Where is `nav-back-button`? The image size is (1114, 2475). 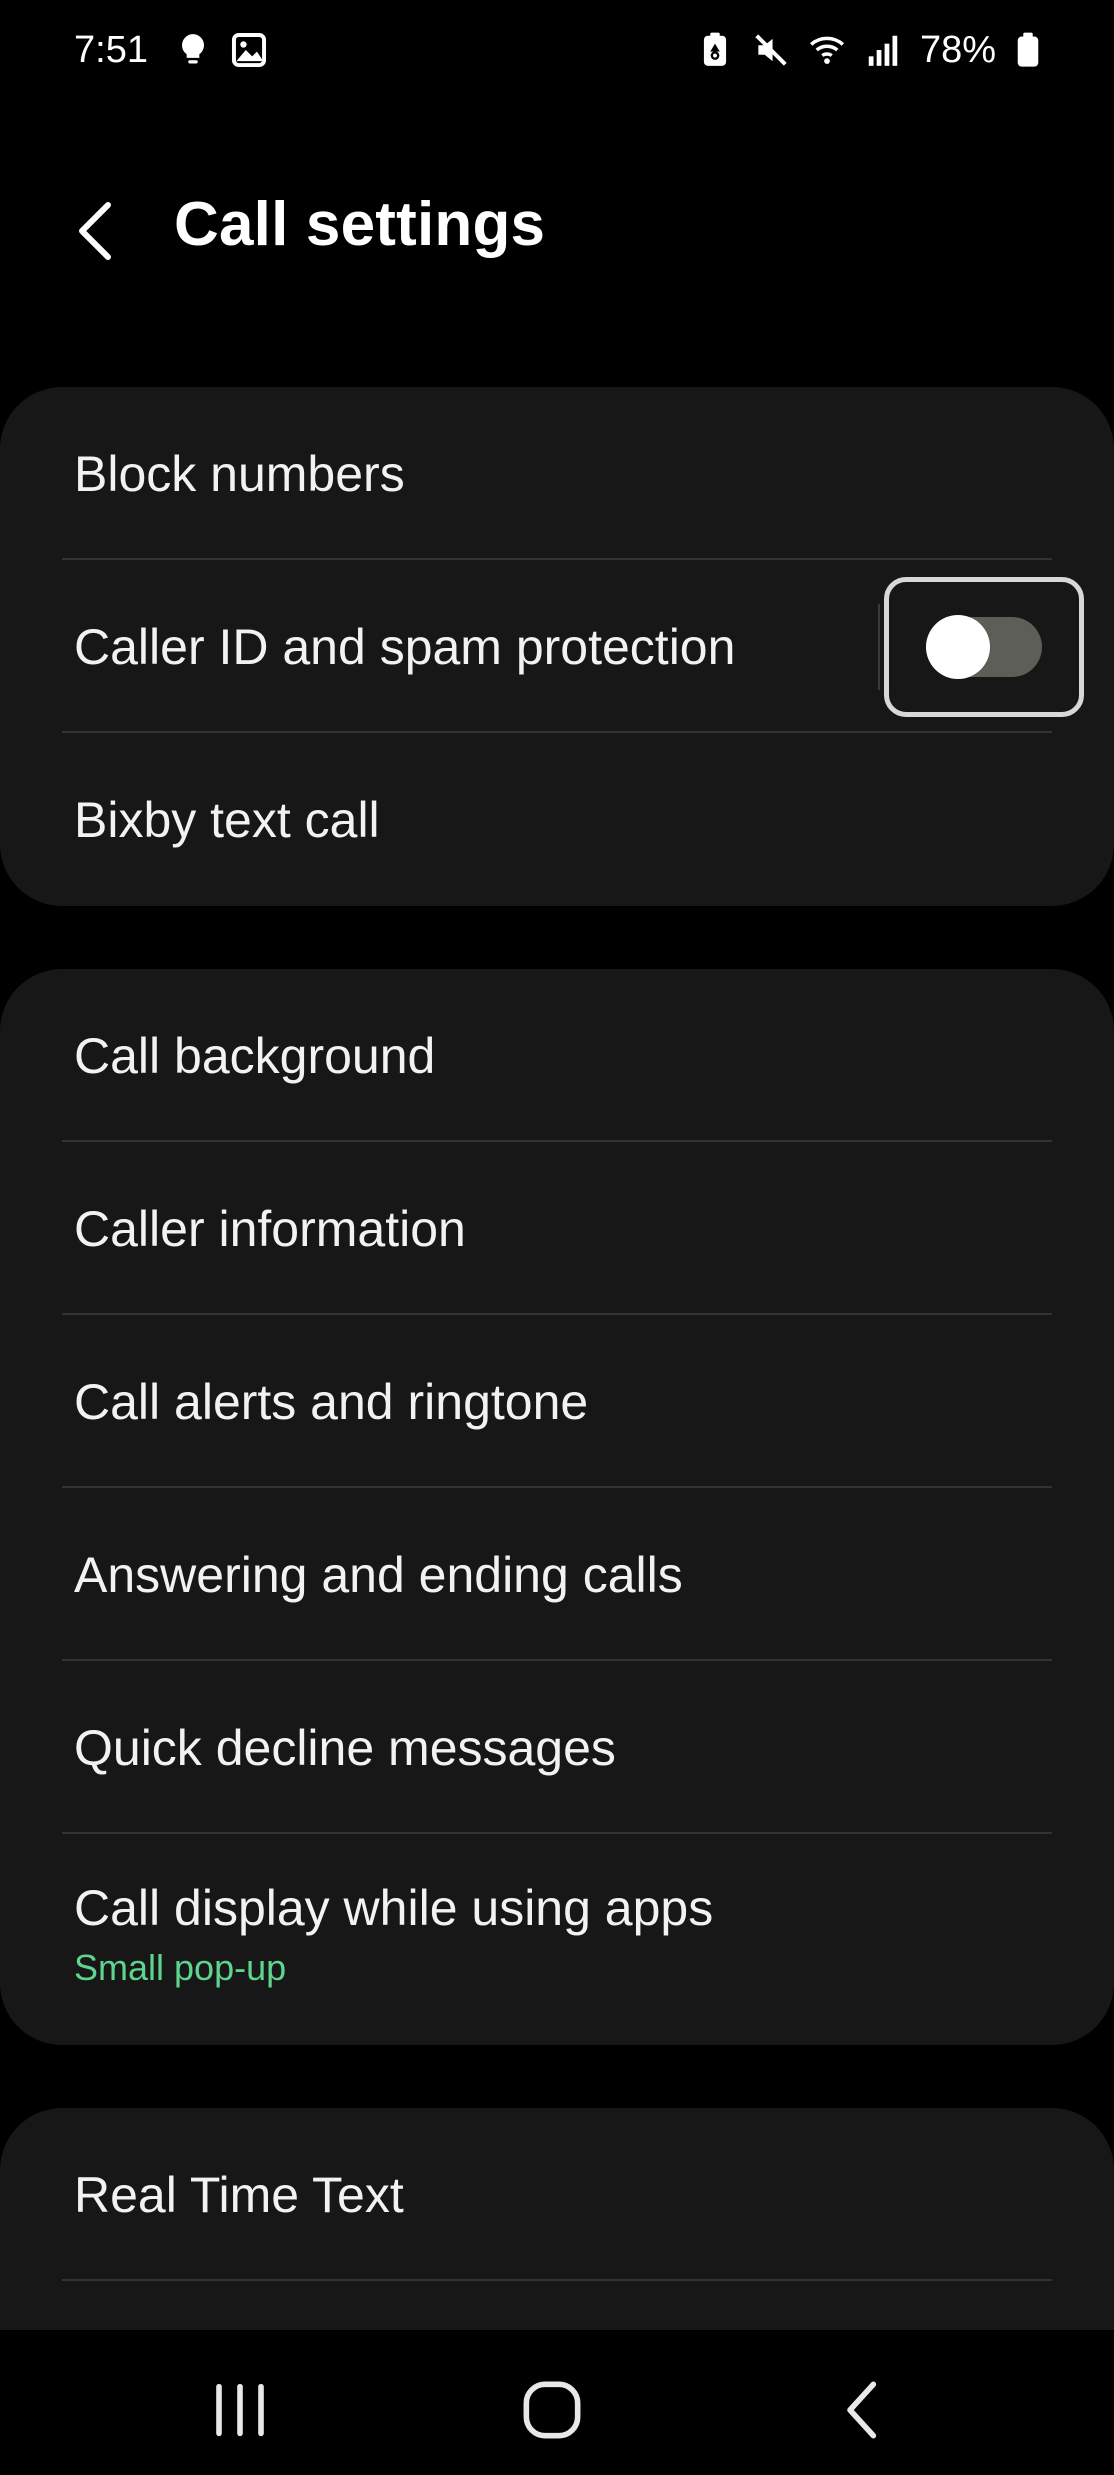 nav-back-button is located at coordinates (864, 2410).